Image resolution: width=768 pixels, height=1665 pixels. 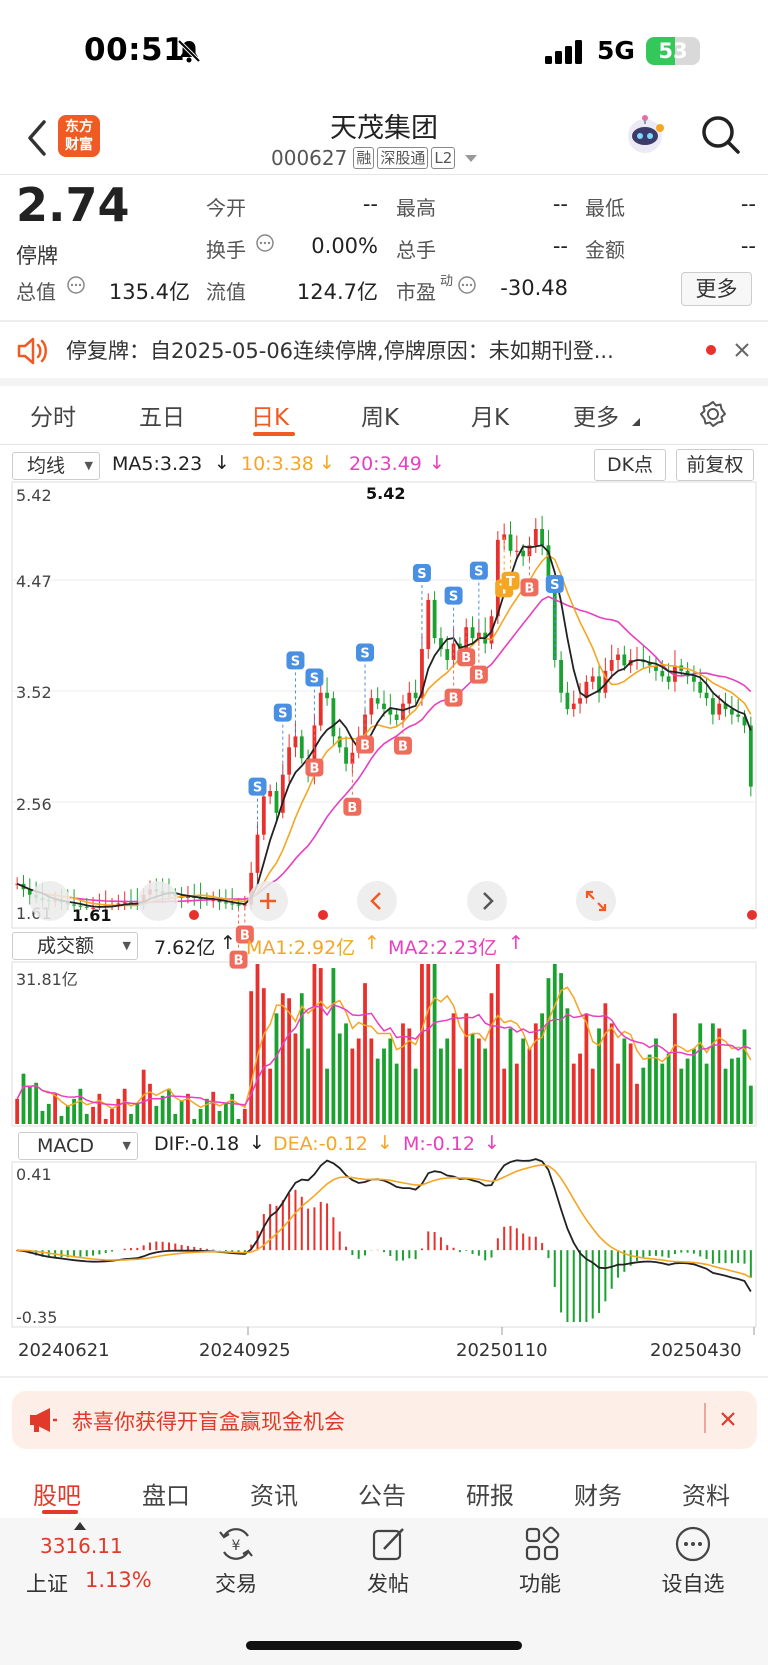 What do you see at coordinates (721, 135) in the screenshot?
I see `search-icon` at bounding box center [721, 135].